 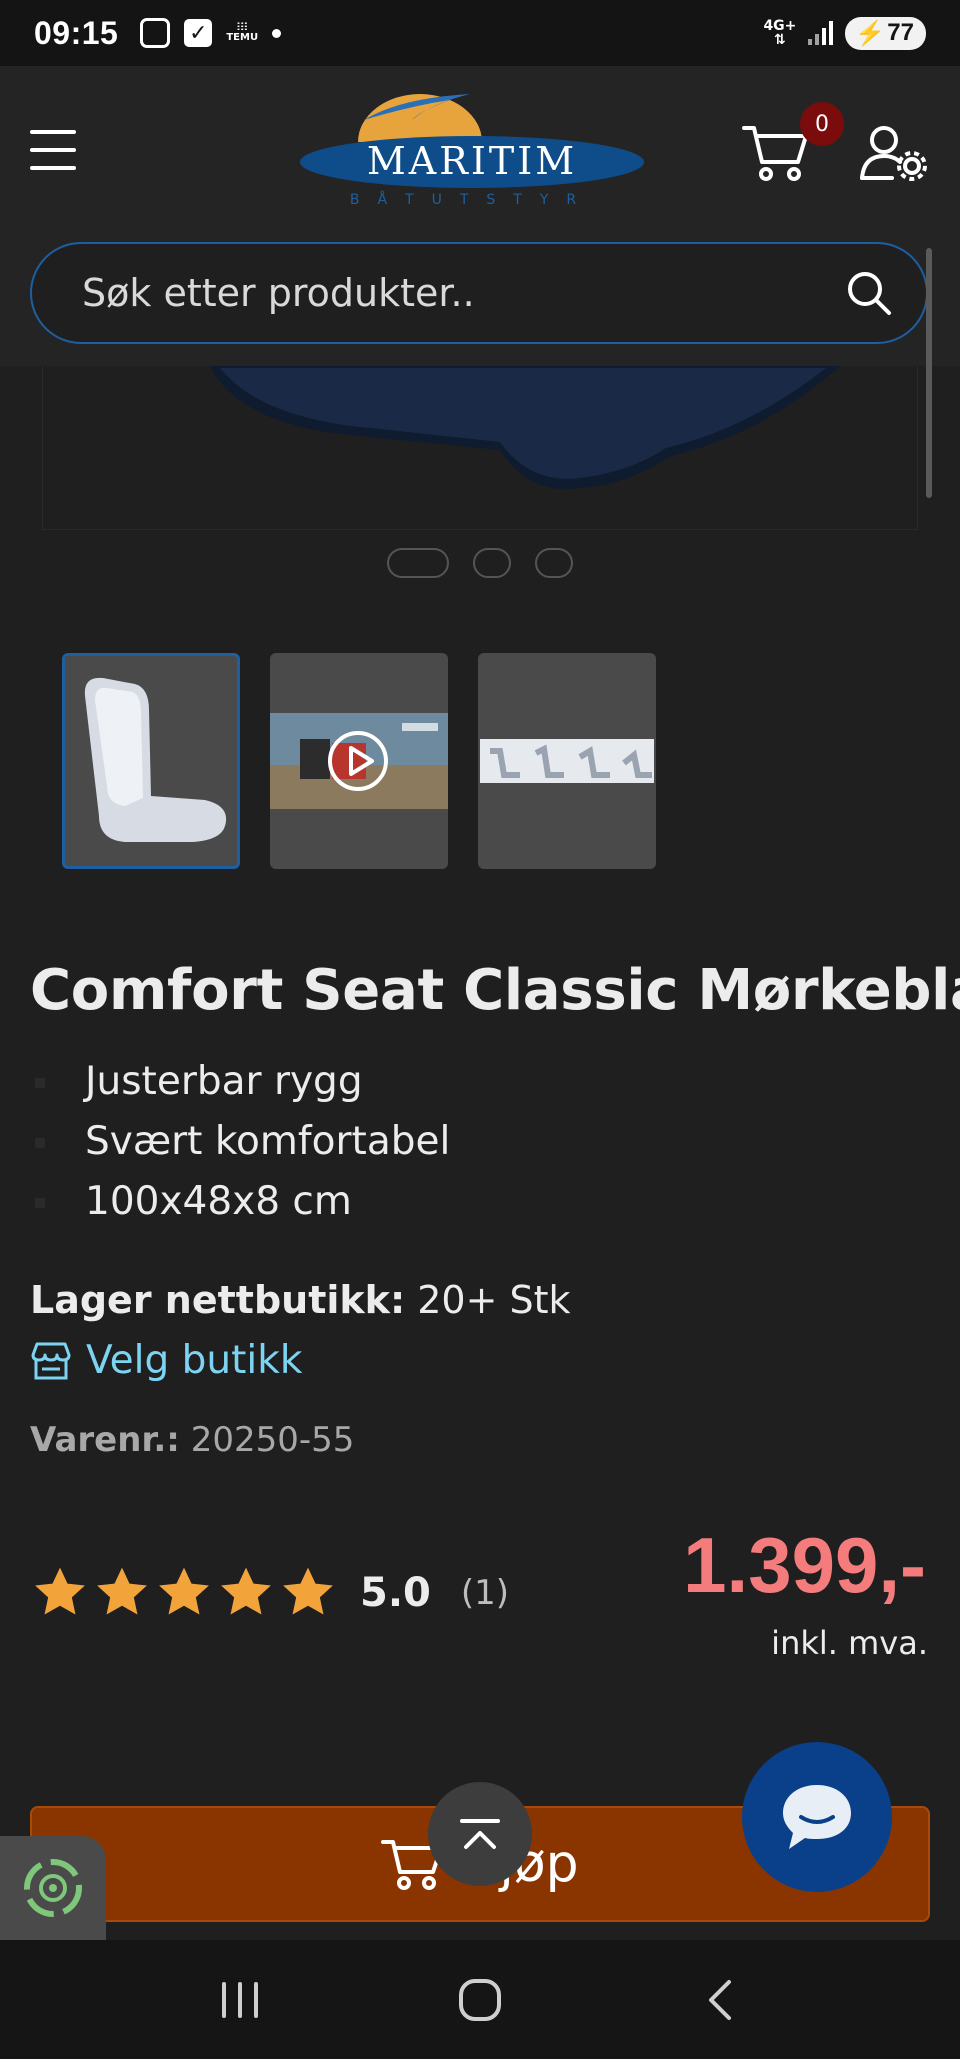 What do you see at coordinates (272, 1440) in the screenshot?
I see `sku-value: 20250-55` at bounding box center [272, 1440].